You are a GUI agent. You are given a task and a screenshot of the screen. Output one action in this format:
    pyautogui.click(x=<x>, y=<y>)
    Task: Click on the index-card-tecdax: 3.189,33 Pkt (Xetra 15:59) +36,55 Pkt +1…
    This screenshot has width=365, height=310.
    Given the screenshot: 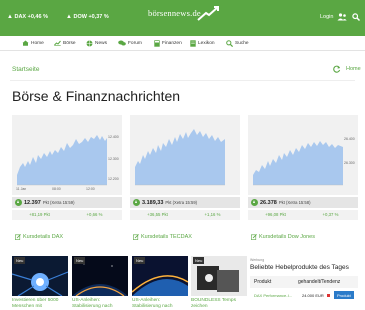 What is the action you would take?
    pyautogui.click(x=185, y=177)
    